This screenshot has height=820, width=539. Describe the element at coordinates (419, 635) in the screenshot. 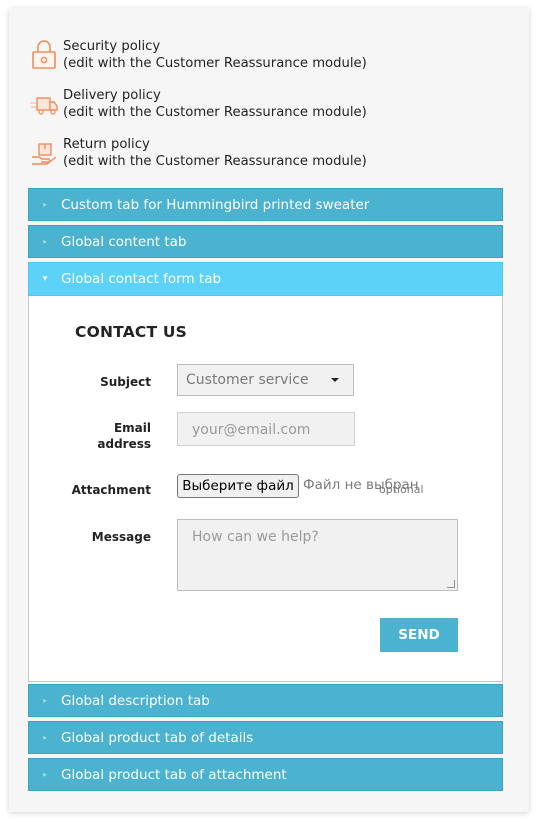

I see `send-button: SEND` at that location.